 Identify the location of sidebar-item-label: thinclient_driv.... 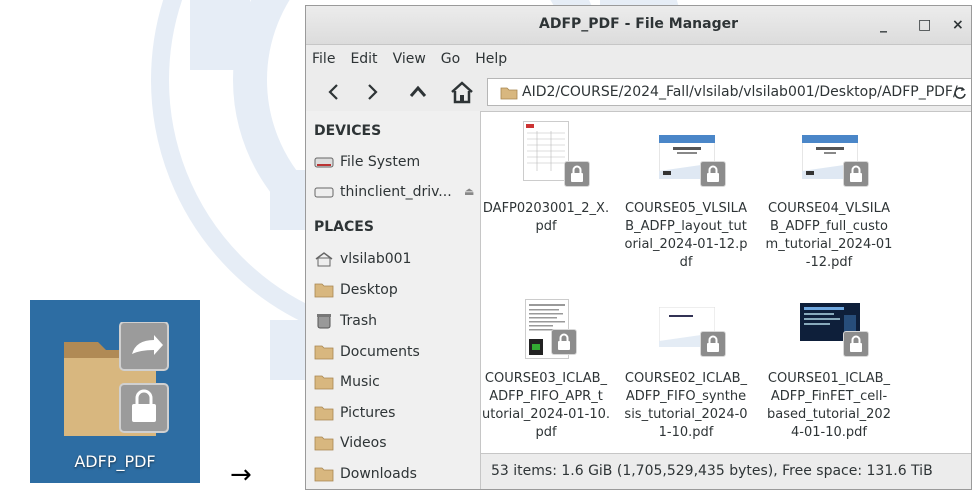
(396, 192).